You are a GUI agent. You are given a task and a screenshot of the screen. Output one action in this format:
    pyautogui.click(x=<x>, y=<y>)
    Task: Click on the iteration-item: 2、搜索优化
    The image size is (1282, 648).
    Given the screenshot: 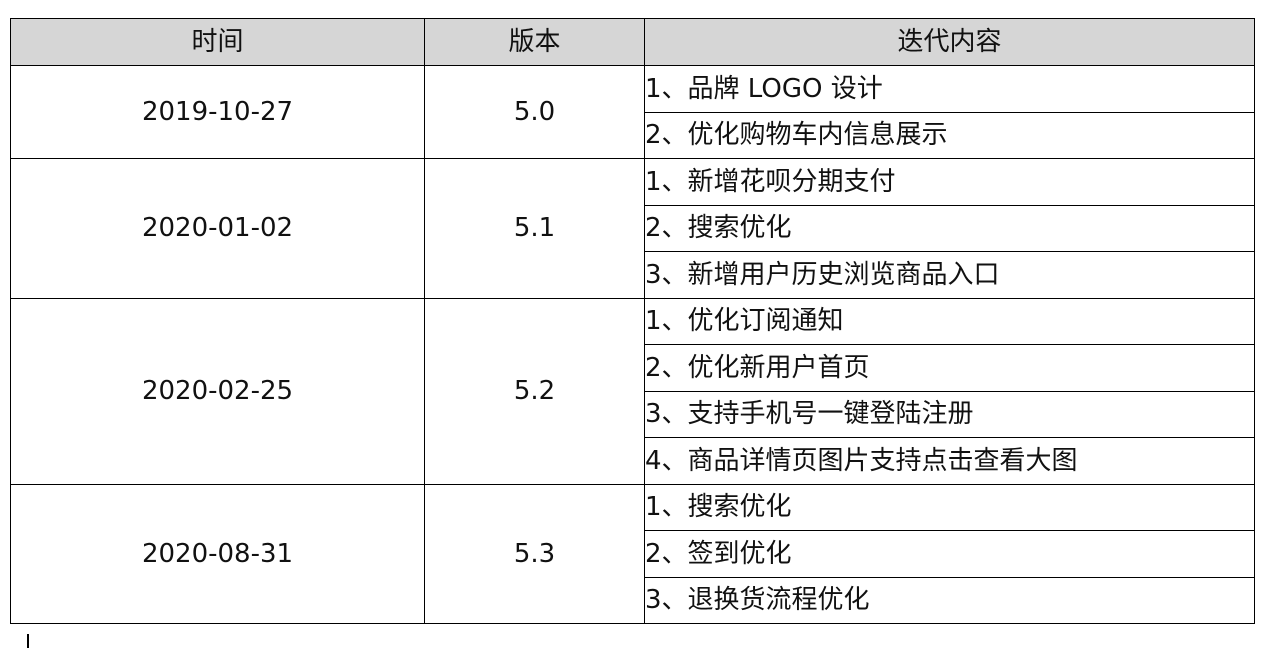 What is the action you would take?
    pyautogui.click(x=949, y=228)
    